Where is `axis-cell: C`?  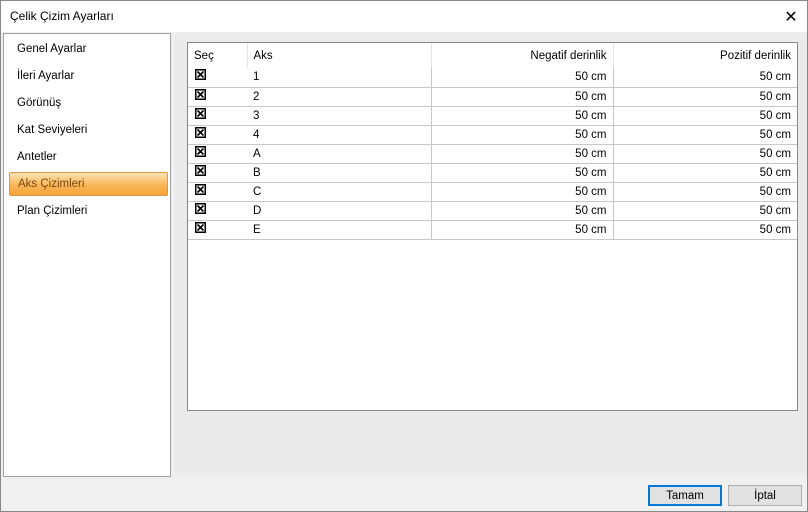 axis-cell: C is located at coordinates (339, 192).